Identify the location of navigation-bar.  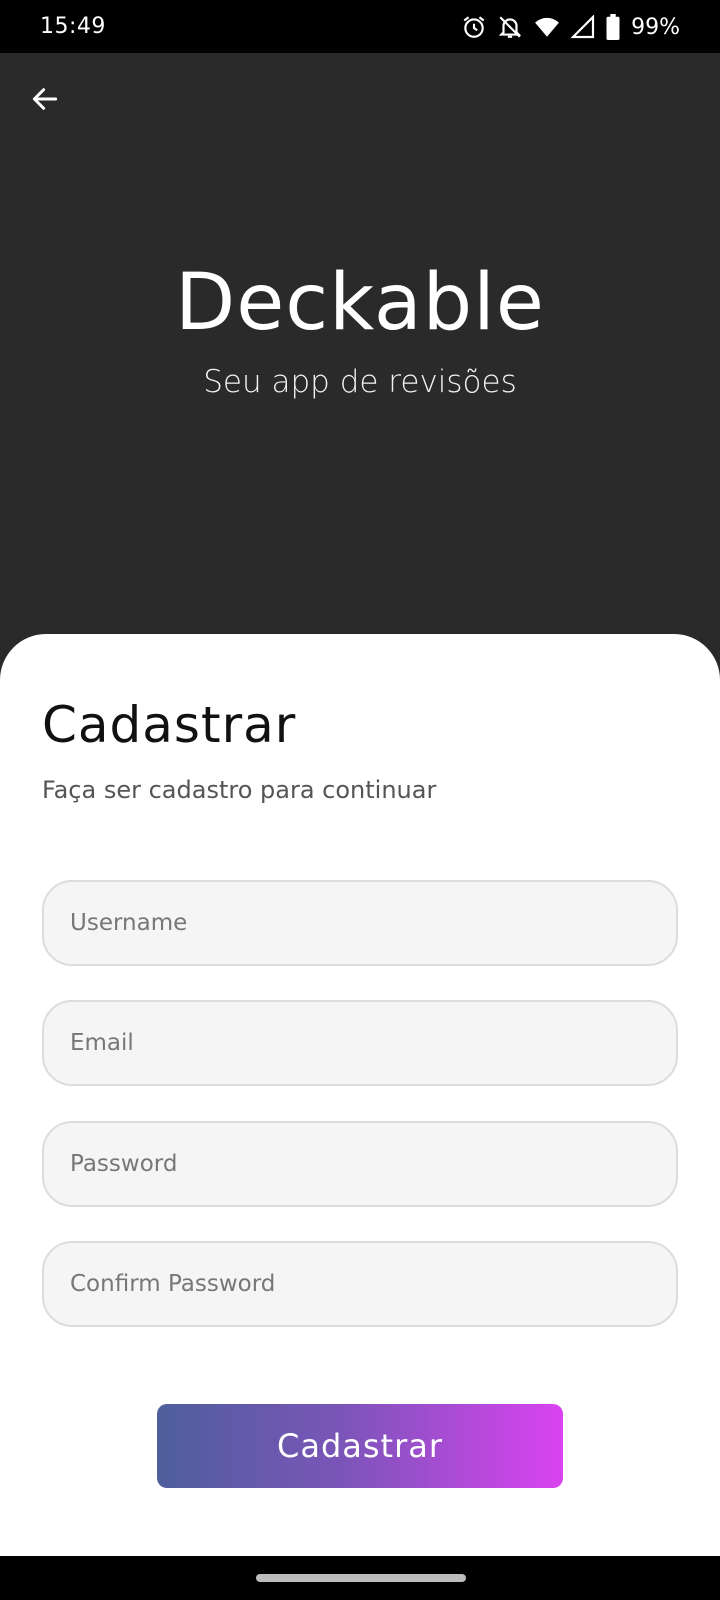
(360, 1578).